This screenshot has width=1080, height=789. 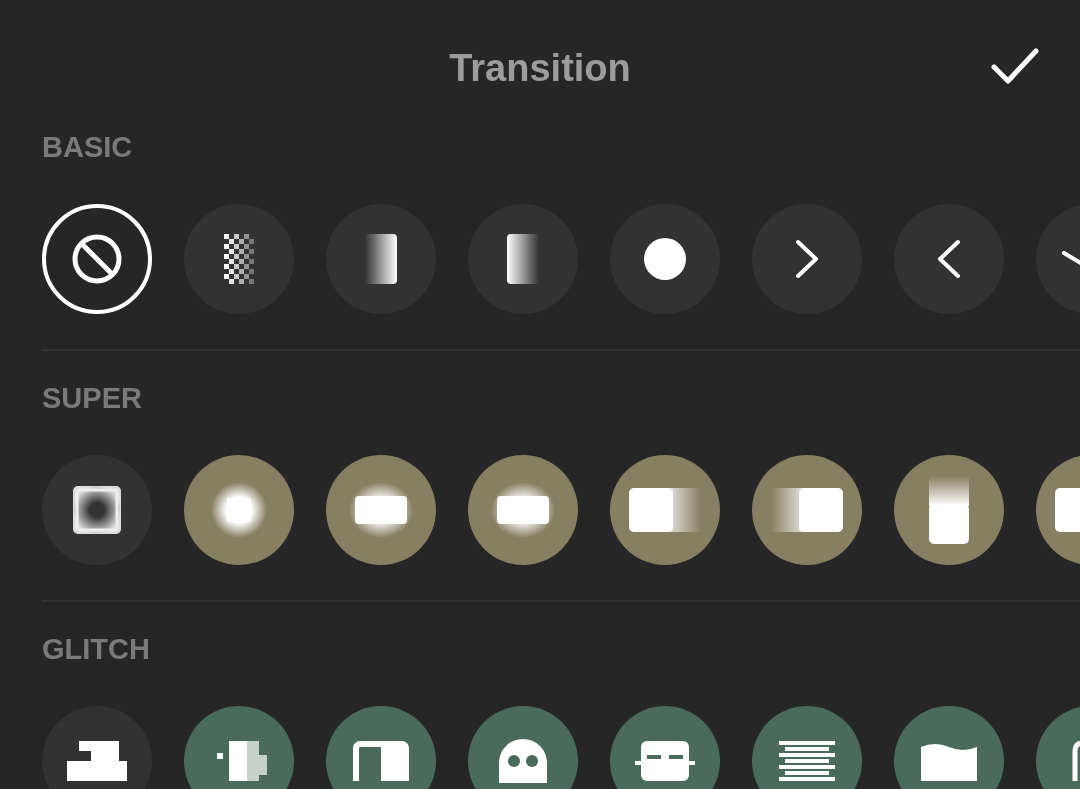 What do you see at coordinates (96, 649) in the screenshot?
I see `section-label: GLITCH` at bounding box center [96, 649].